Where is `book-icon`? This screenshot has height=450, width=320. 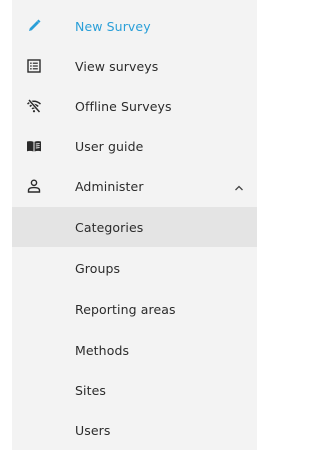 book-icon is located at coordinates (34, 146).